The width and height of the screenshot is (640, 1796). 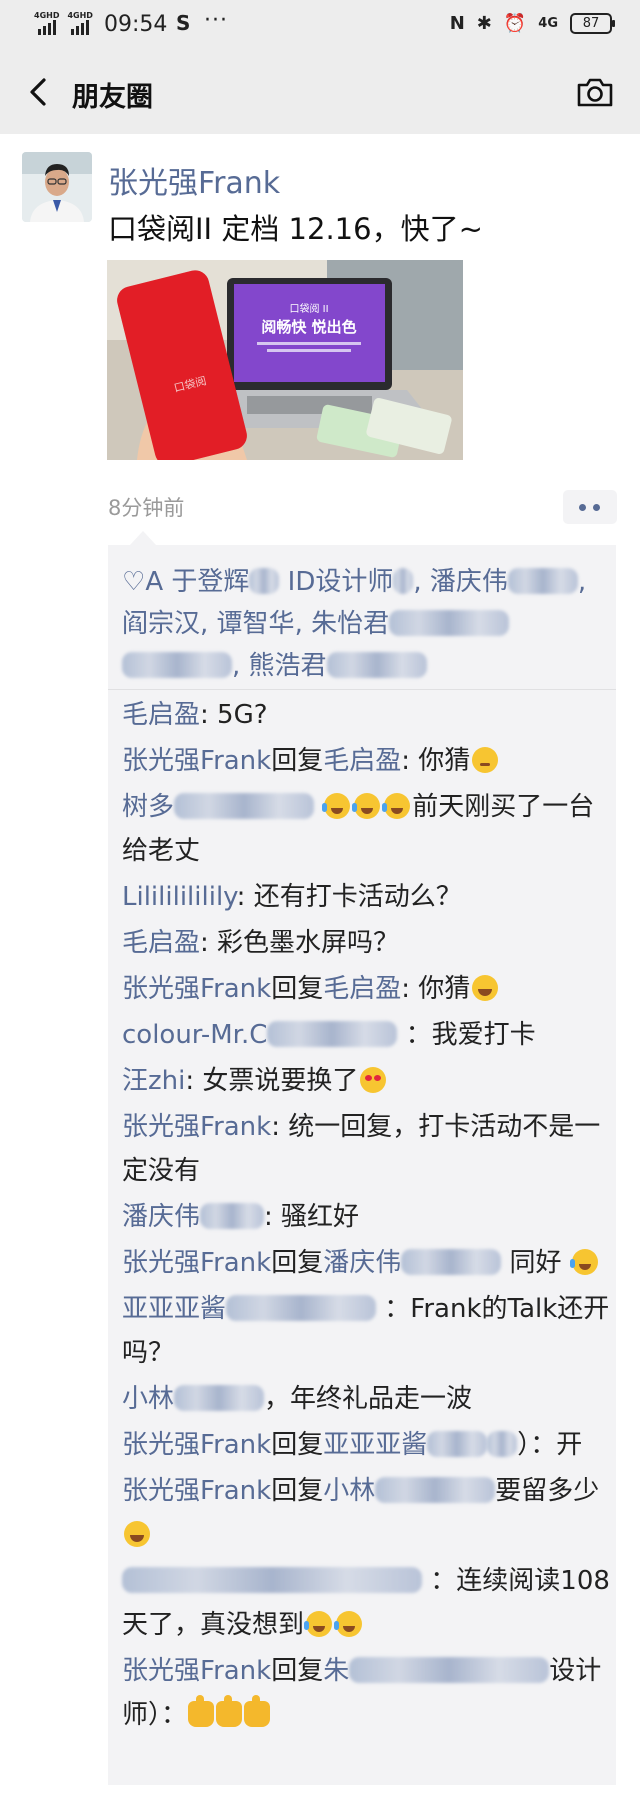 What do you see at coordinates (366, 715) in the screenshot?
I see `comment-item: 毛启盈: 5G?` at bounding box center [366, 715].